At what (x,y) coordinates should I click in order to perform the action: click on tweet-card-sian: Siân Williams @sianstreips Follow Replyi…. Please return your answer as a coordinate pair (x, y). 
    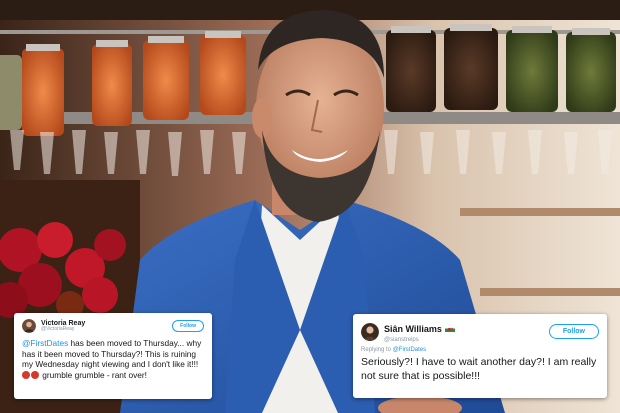
    Looking at the image, I should click on (480, 356).